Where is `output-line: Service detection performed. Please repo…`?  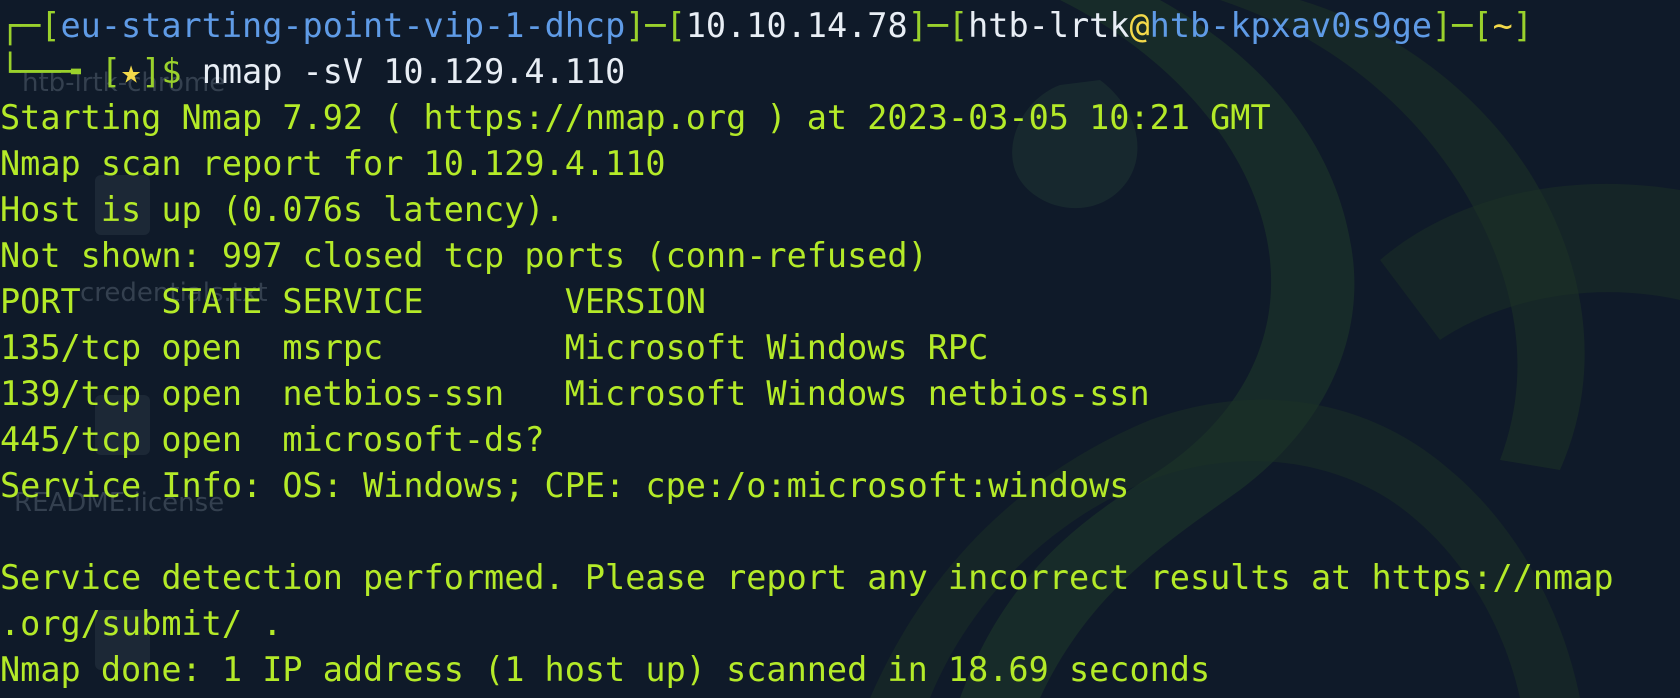
output-line: Service detection performed. Please repo… is located at coordinates (807, 577).